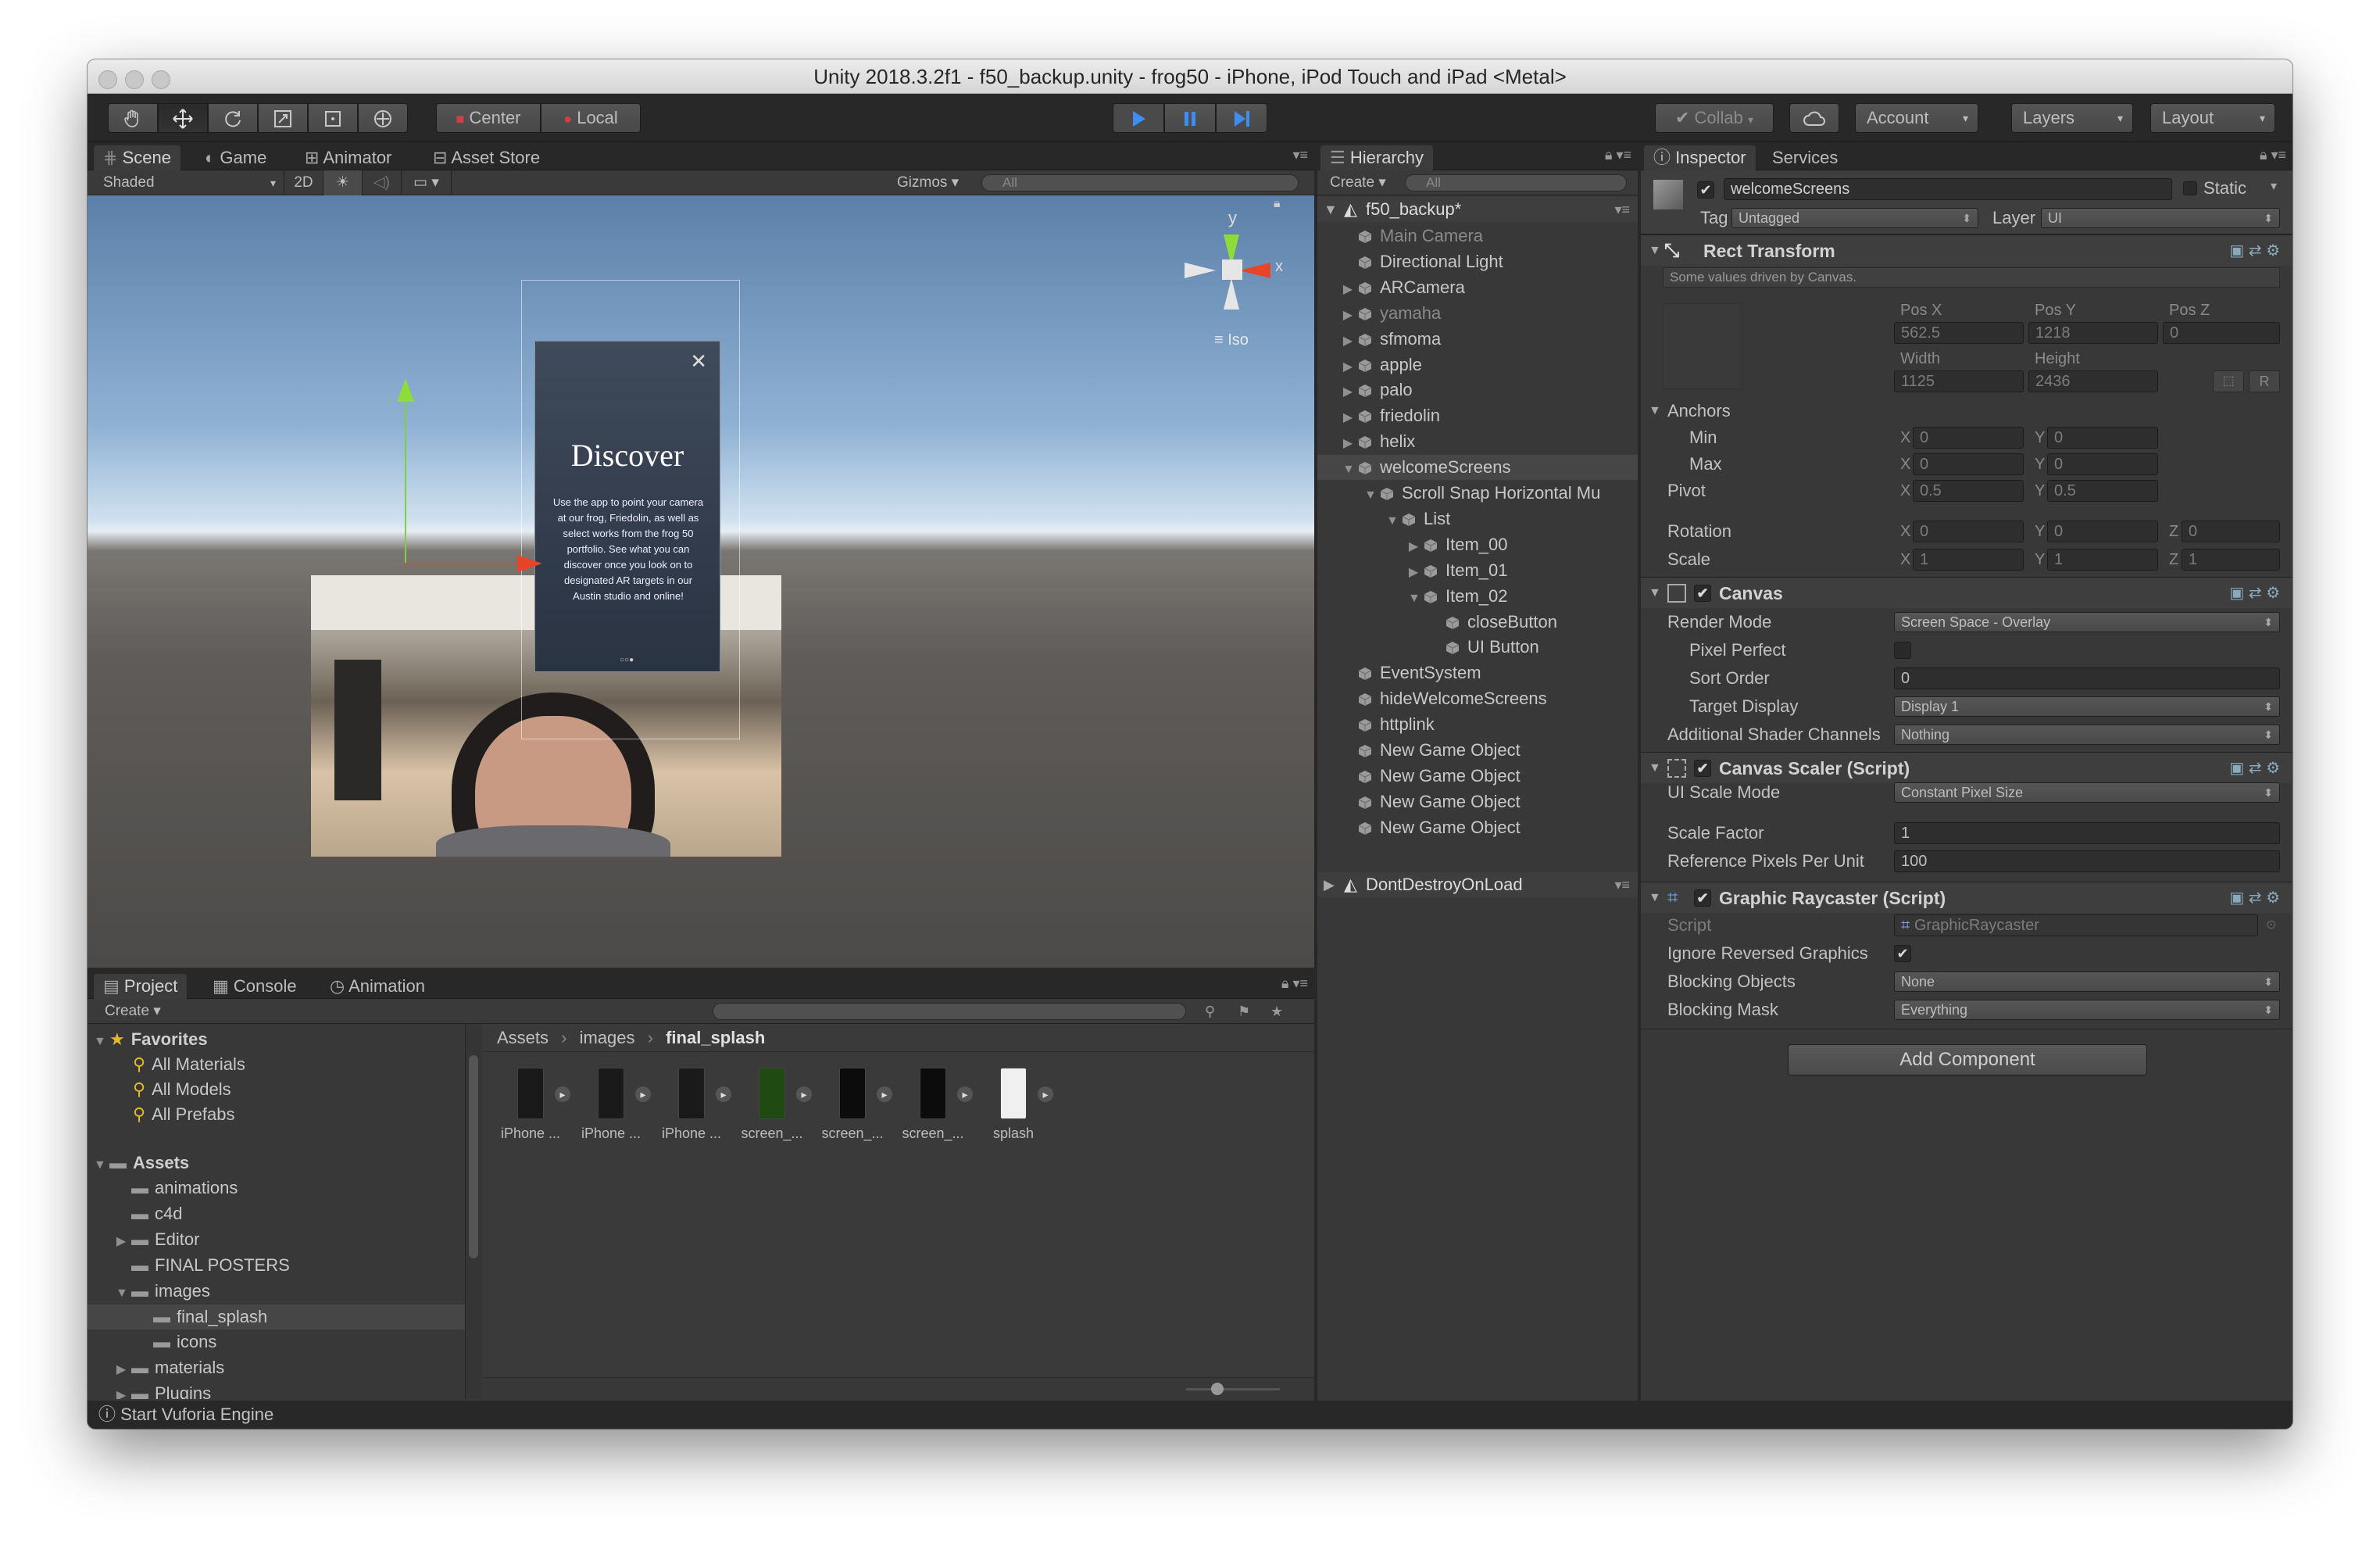 This screenshot has height=1546, width=2380. Describe the element at coordinates (137, 157) in the screenshot. I see `tab-scene: ⋕ Scene` at that location.